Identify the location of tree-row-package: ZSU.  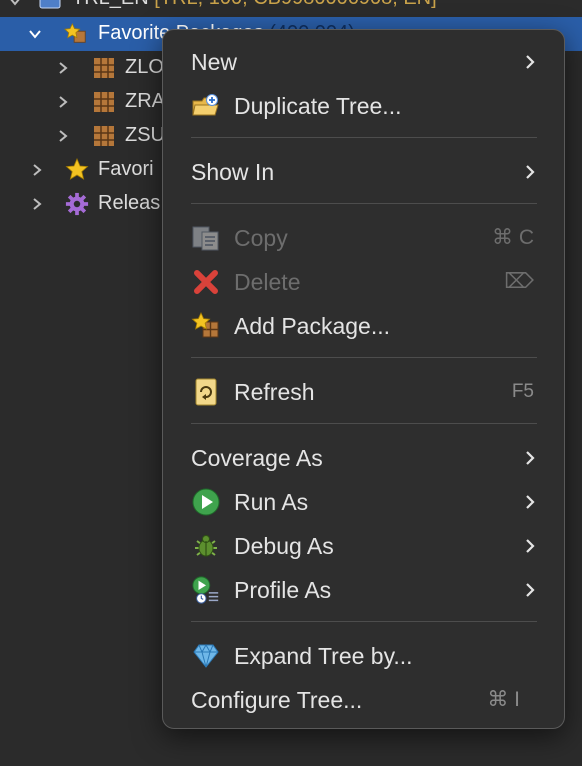
(85, 136).